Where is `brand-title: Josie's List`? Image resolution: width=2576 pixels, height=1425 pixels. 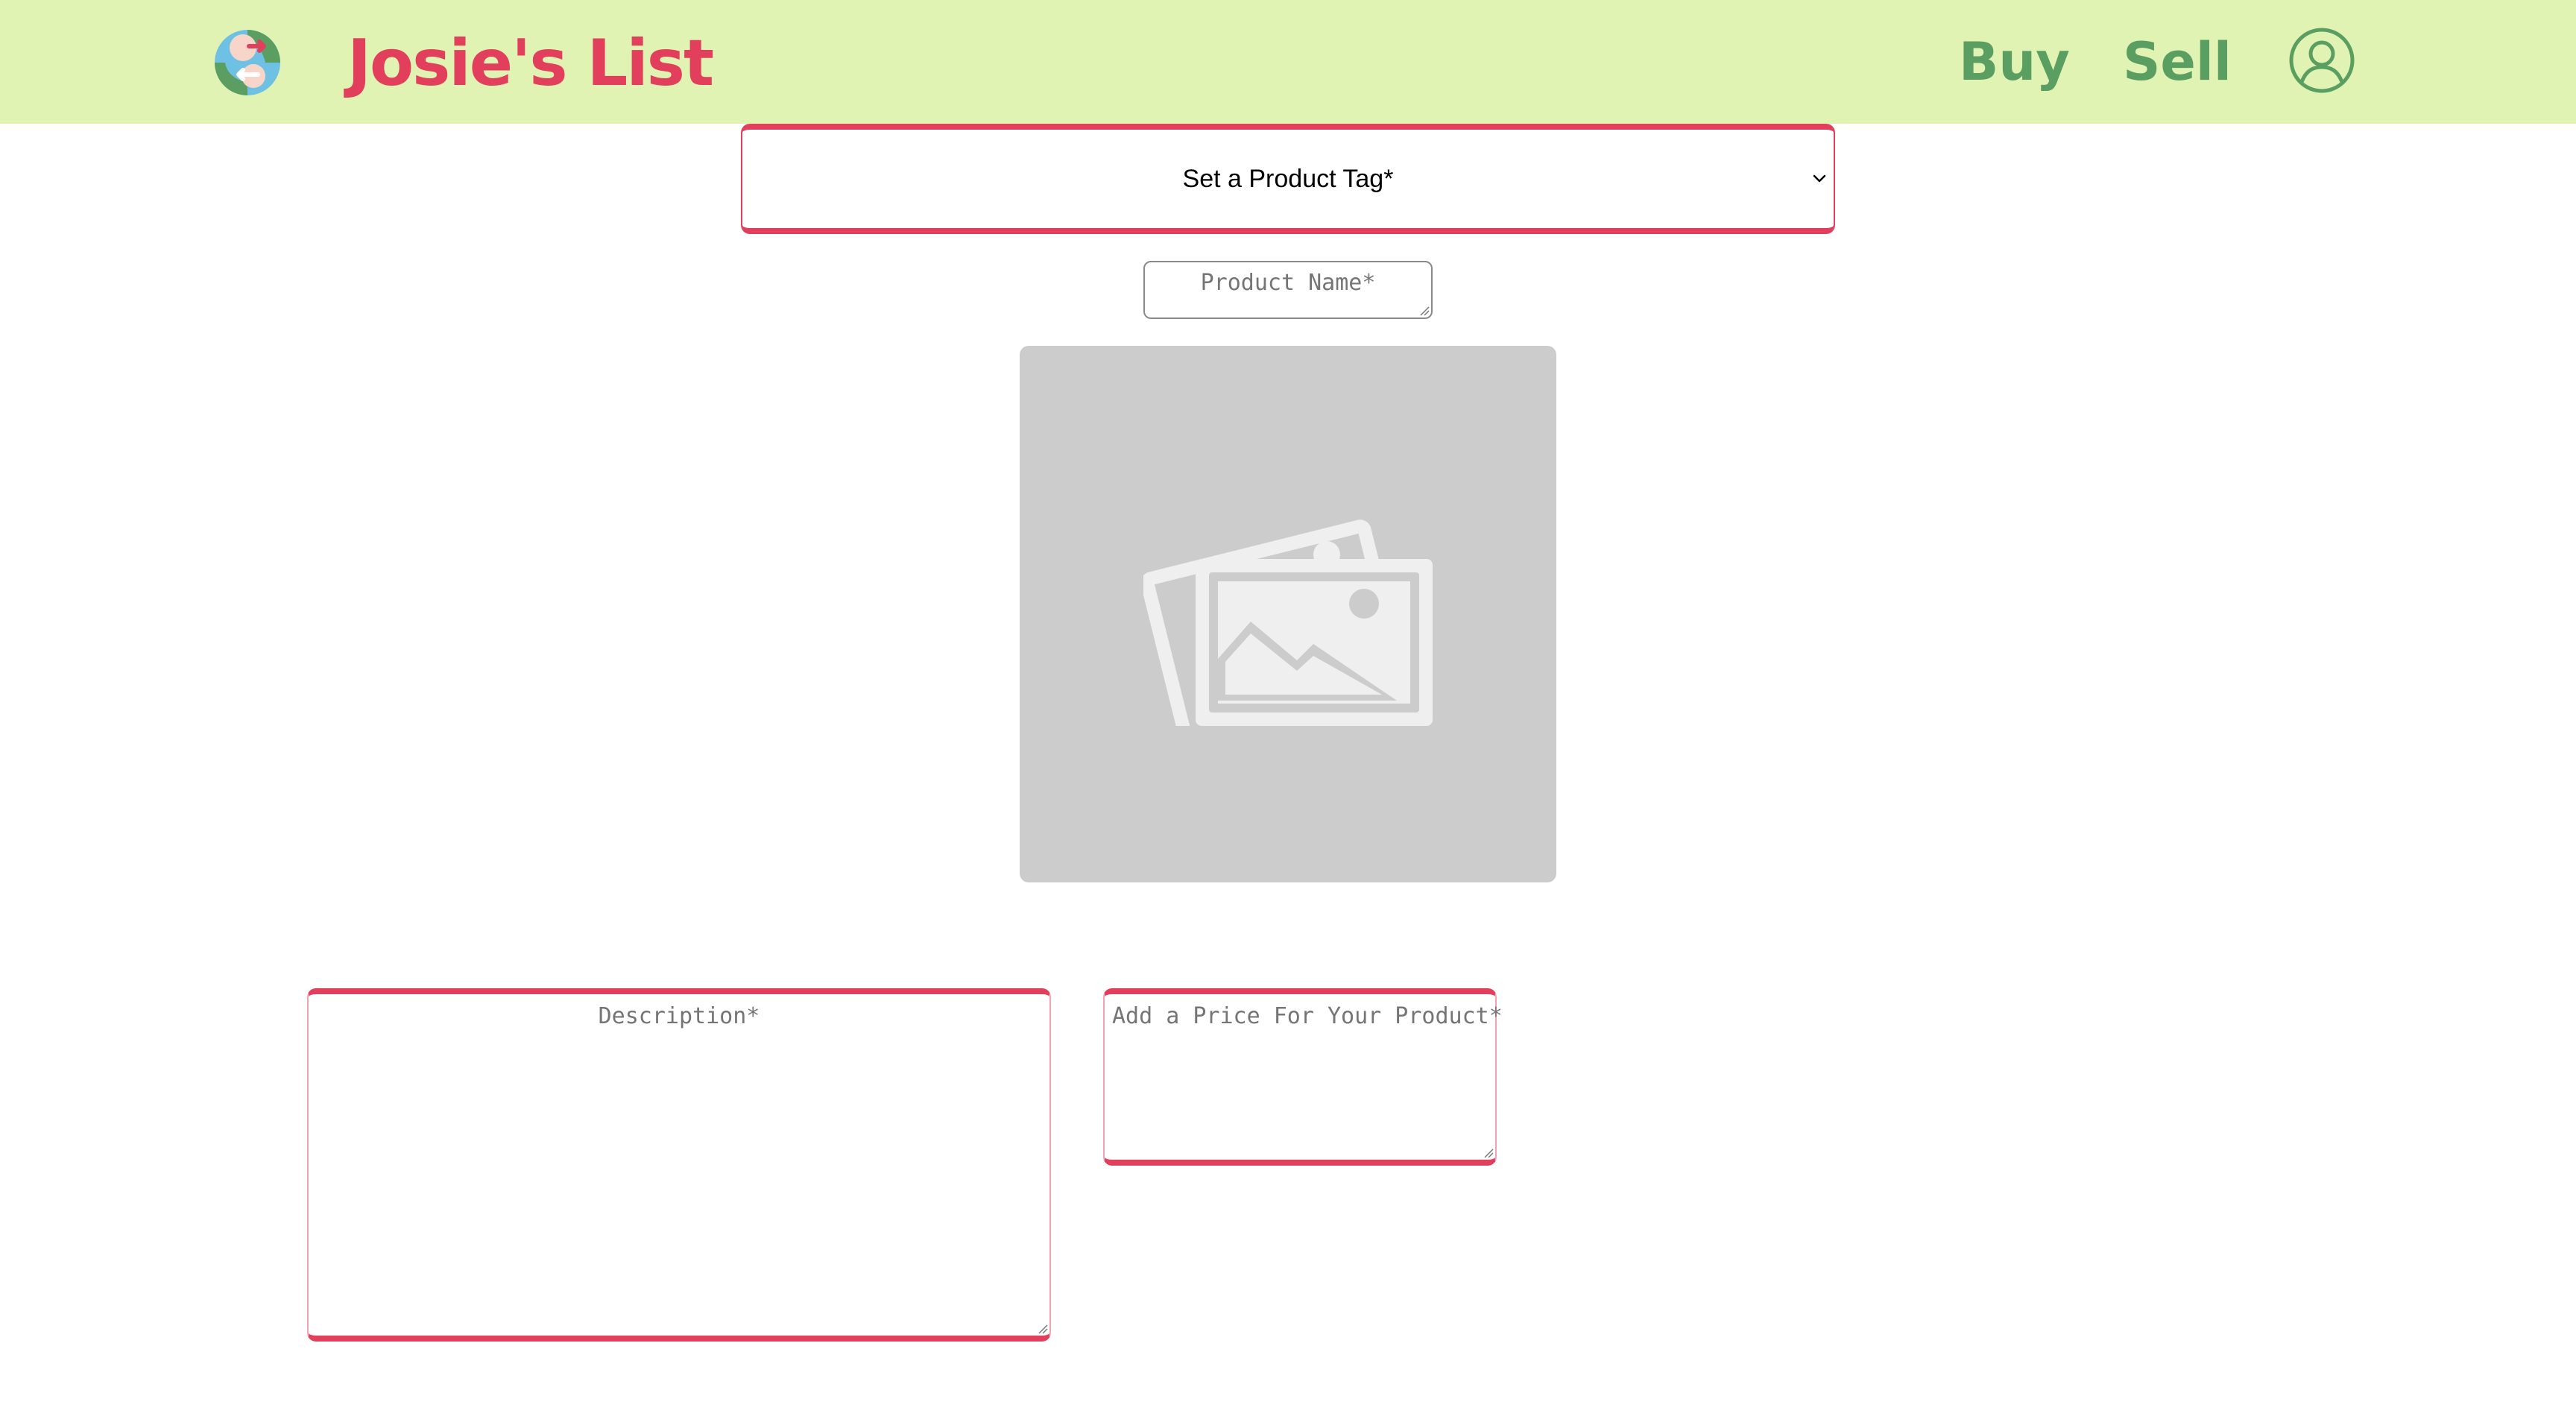 brand-title: Josie's List is located at coordinates (531, 63).